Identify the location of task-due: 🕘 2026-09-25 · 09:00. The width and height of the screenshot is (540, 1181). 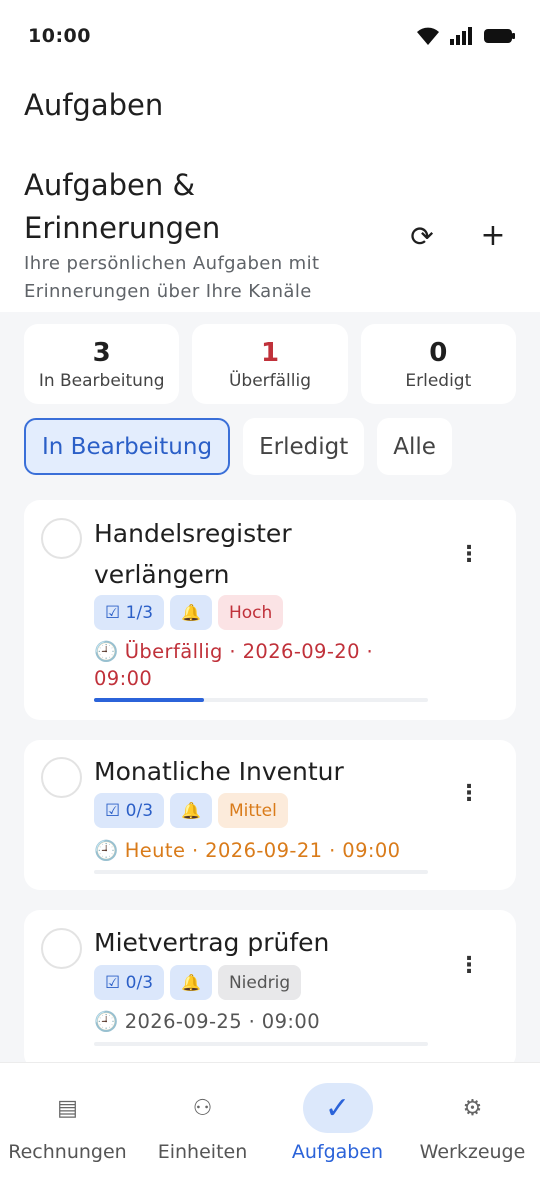
(254, 1021).